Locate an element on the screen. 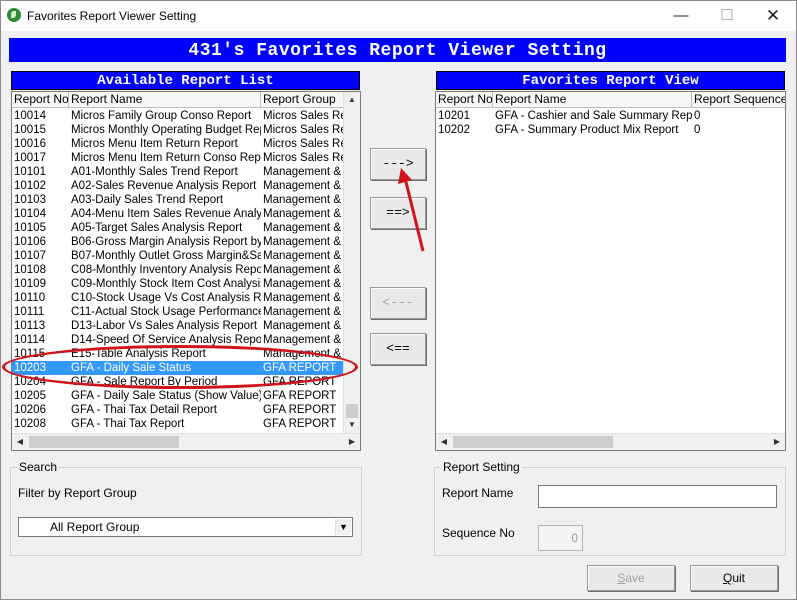 This screenshot has width=797, height=600. cell-report-name: GFA - Daily Sale Status (Show Value) is located at coordinates (166, 396).